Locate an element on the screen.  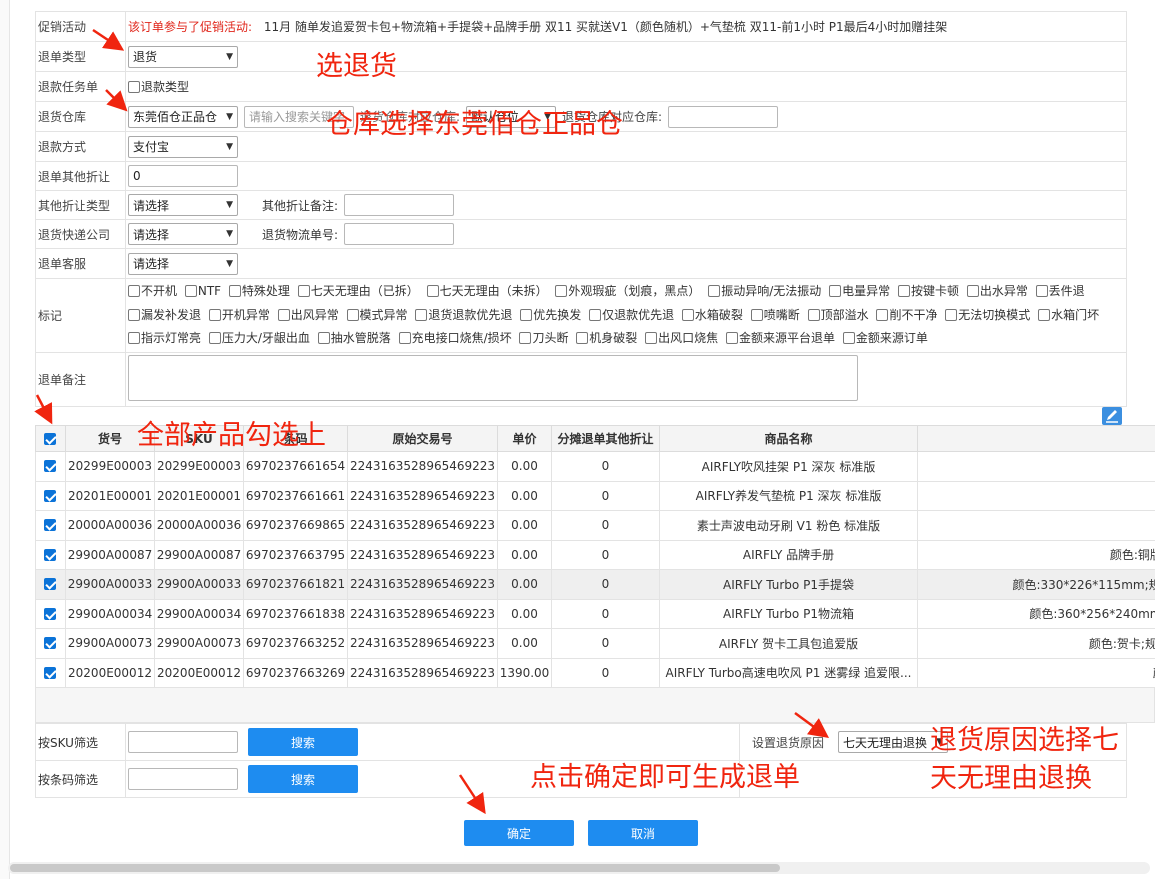
mark-checkbox: 电量异常 is located at coordinates (859, 291).